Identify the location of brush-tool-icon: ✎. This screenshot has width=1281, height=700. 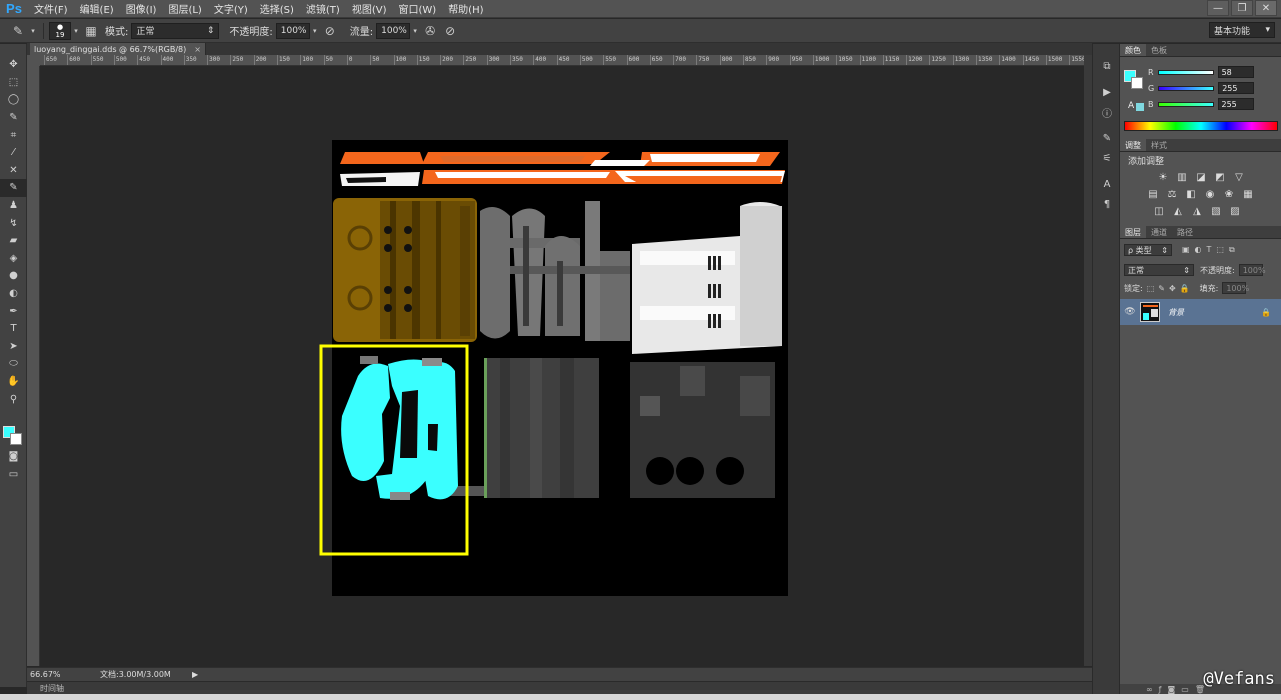
(13, 188).